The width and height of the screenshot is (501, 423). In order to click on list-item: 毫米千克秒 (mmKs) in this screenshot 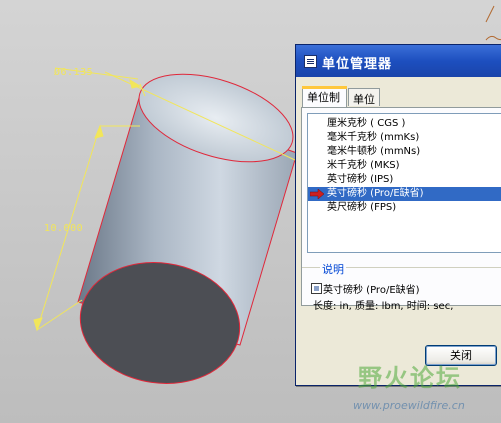, I will do `click(404, 138)`.